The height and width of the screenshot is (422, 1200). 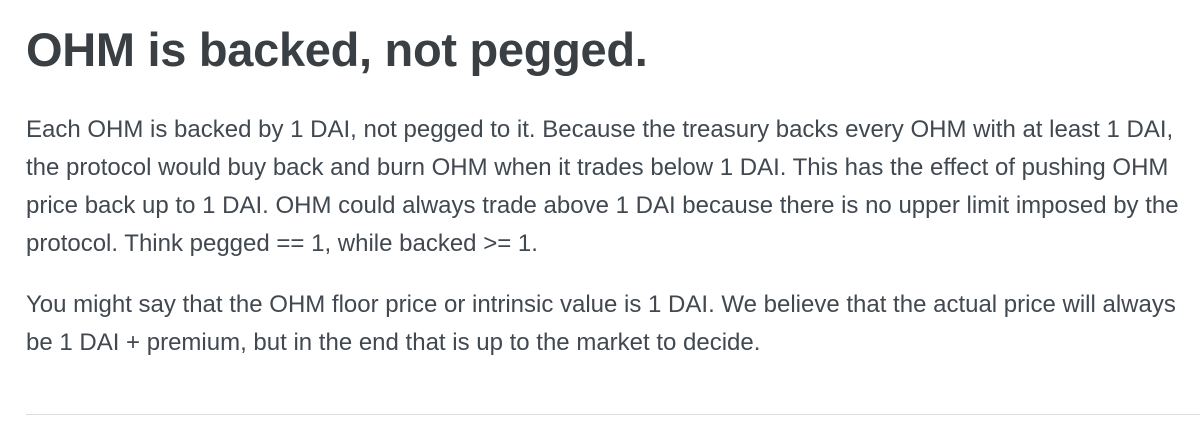 I want to click on section-divider, so click(x=613, y=414).